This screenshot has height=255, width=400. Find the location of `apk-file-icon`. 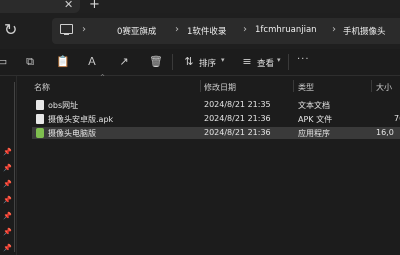

apk-file-icon is located at coordinates (40, 119).